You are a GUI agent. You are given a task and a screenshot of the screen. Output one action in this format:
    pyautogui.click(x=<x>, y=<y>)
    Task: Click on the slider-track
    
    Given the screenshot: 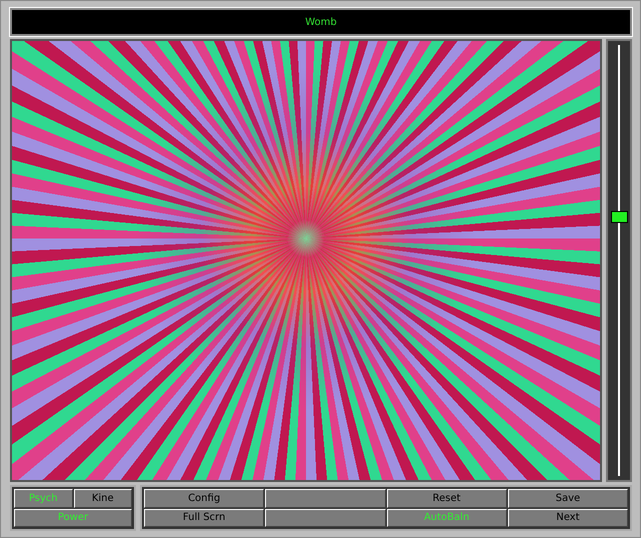 What is the action you would take?
    pyautogui.click(x=619, y=260)
    